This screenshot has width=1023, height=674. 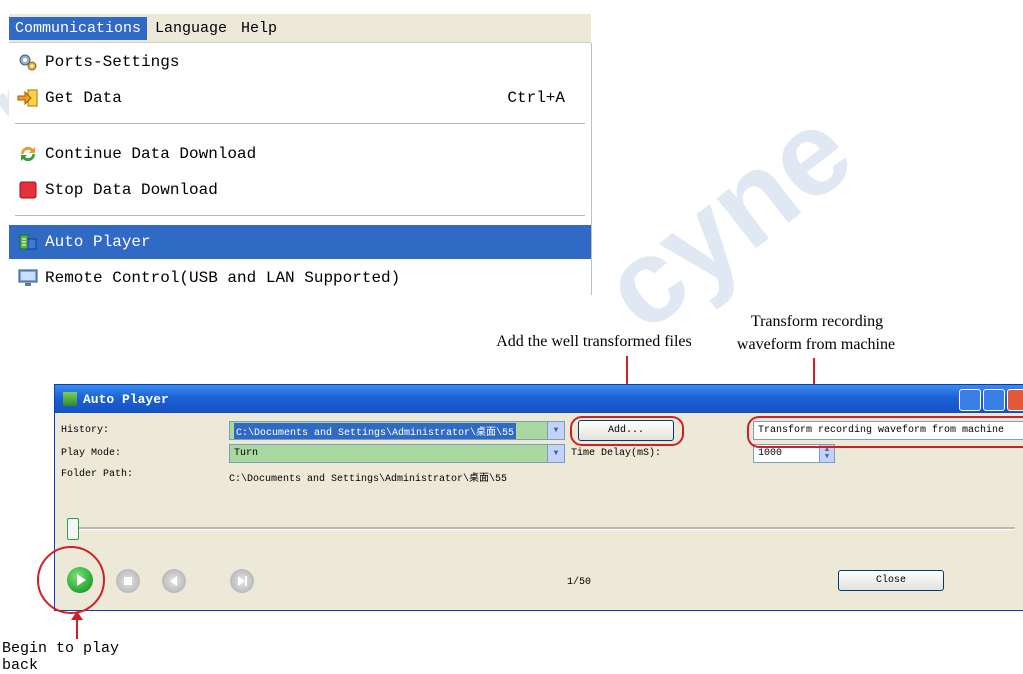 What do you see at coordinates (594, 341) in the screenshot?
I see `annotation-add: Add the well transformed files` at bounding box center [594, 341].